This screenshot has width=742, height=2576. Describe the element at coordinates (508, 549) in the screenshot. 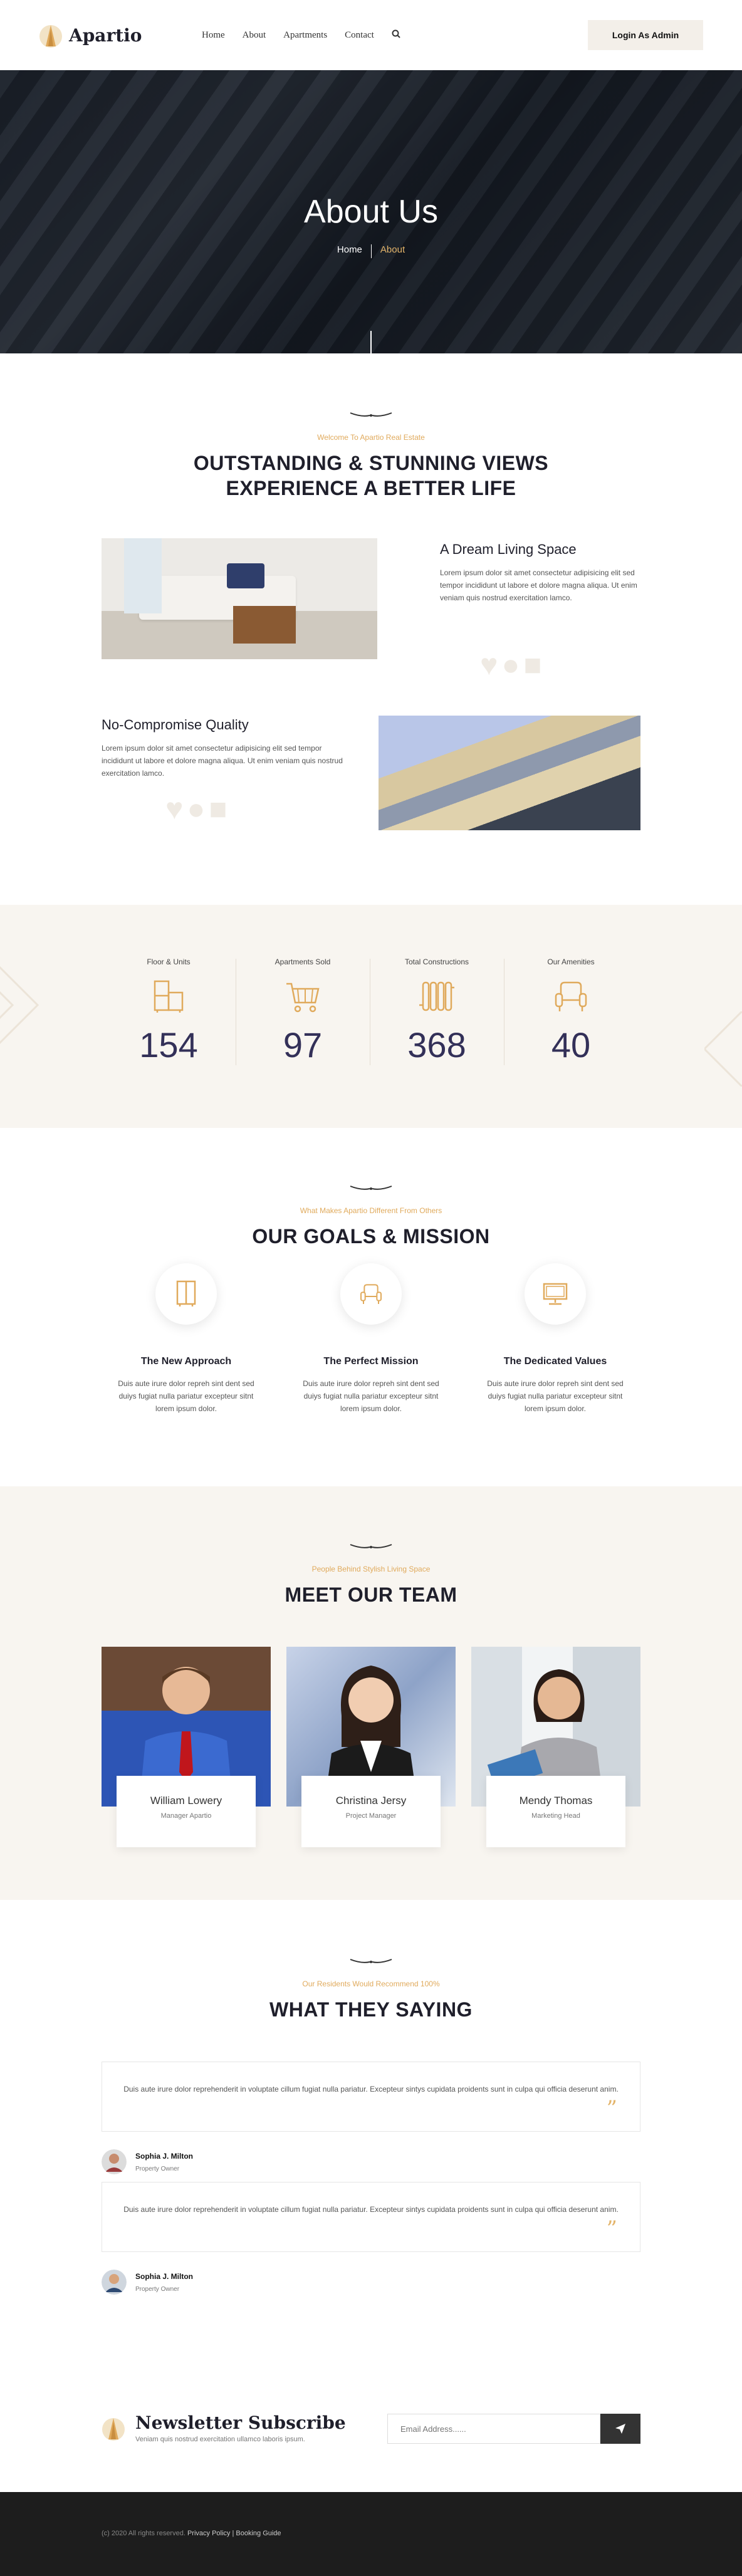

I see `feature-title: A Dream Living Space` at that location.